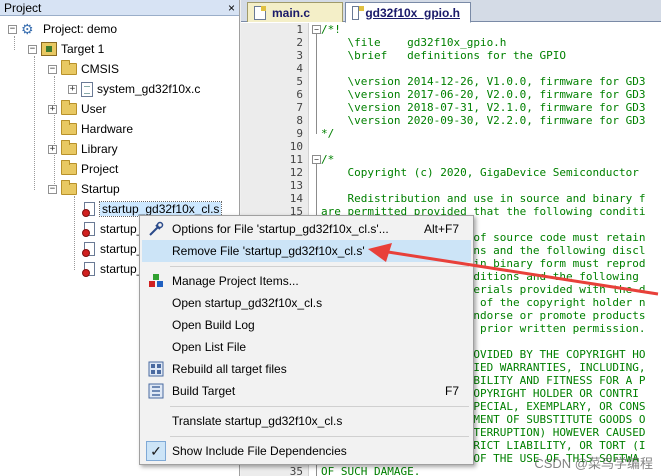 This screenshot has height=476, width=661. What do you see at coordinates (296, 172) in the screenshot?
I see `line-number: 12` at bounding box center [296, 172].